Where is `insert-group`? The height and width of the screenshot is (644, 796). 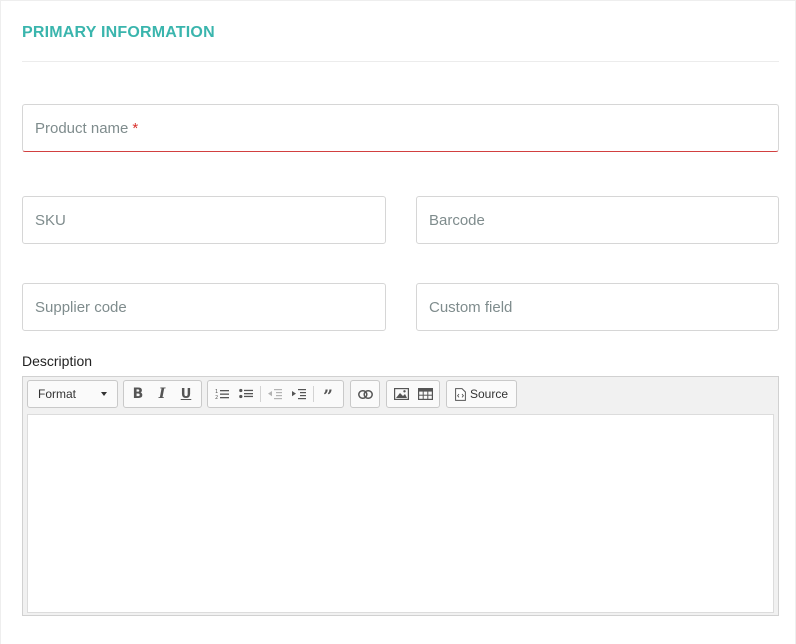 insert-group is located at coordinates (413, 394).